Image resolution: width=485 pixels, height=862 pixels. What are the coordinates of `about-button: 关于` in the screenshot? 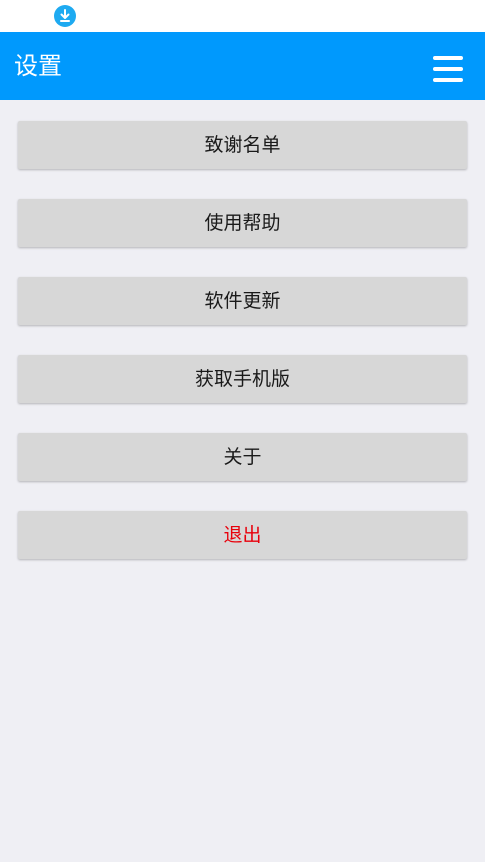 It's located at (242, 457).